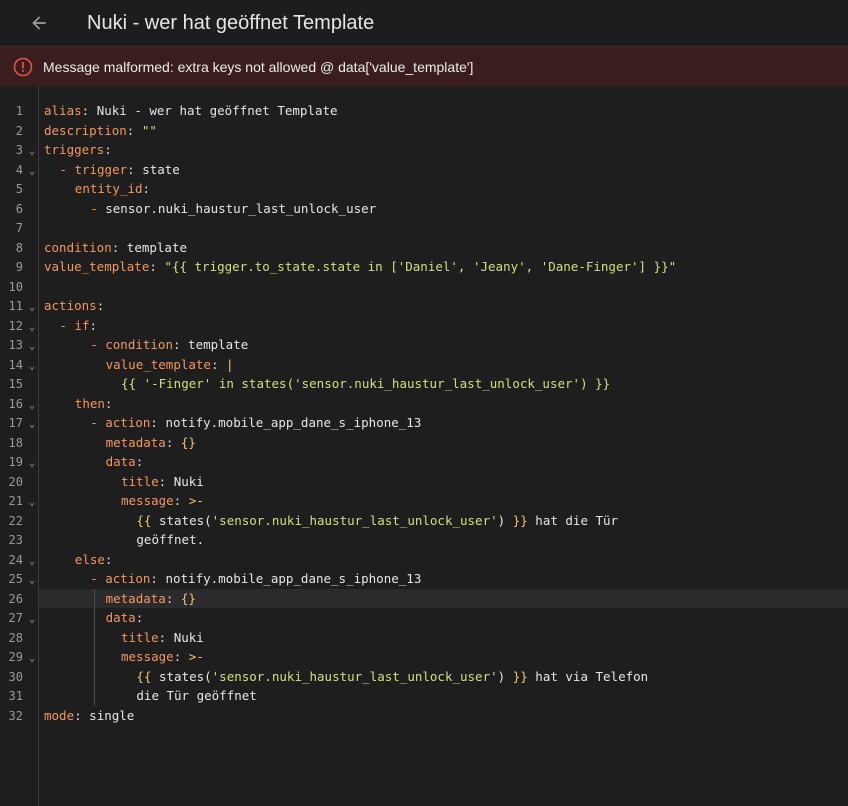 The width and height of the screenshot is (848, 806). What do you see at coordinates (15, 598) in the screenshot?
I see `line-number-label: 26` at bounding box center [15, 598].